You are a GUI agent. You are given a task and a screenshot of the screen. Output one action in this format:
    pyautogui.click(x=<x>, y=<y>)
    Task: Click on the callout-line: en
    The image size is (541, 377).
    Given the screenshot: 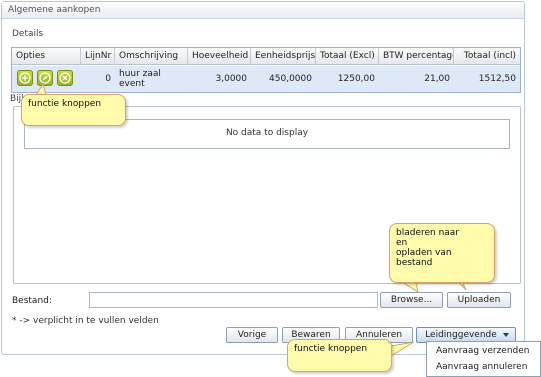 What is the action you would take?
    pyautogui.click(x=402, y=243)
    